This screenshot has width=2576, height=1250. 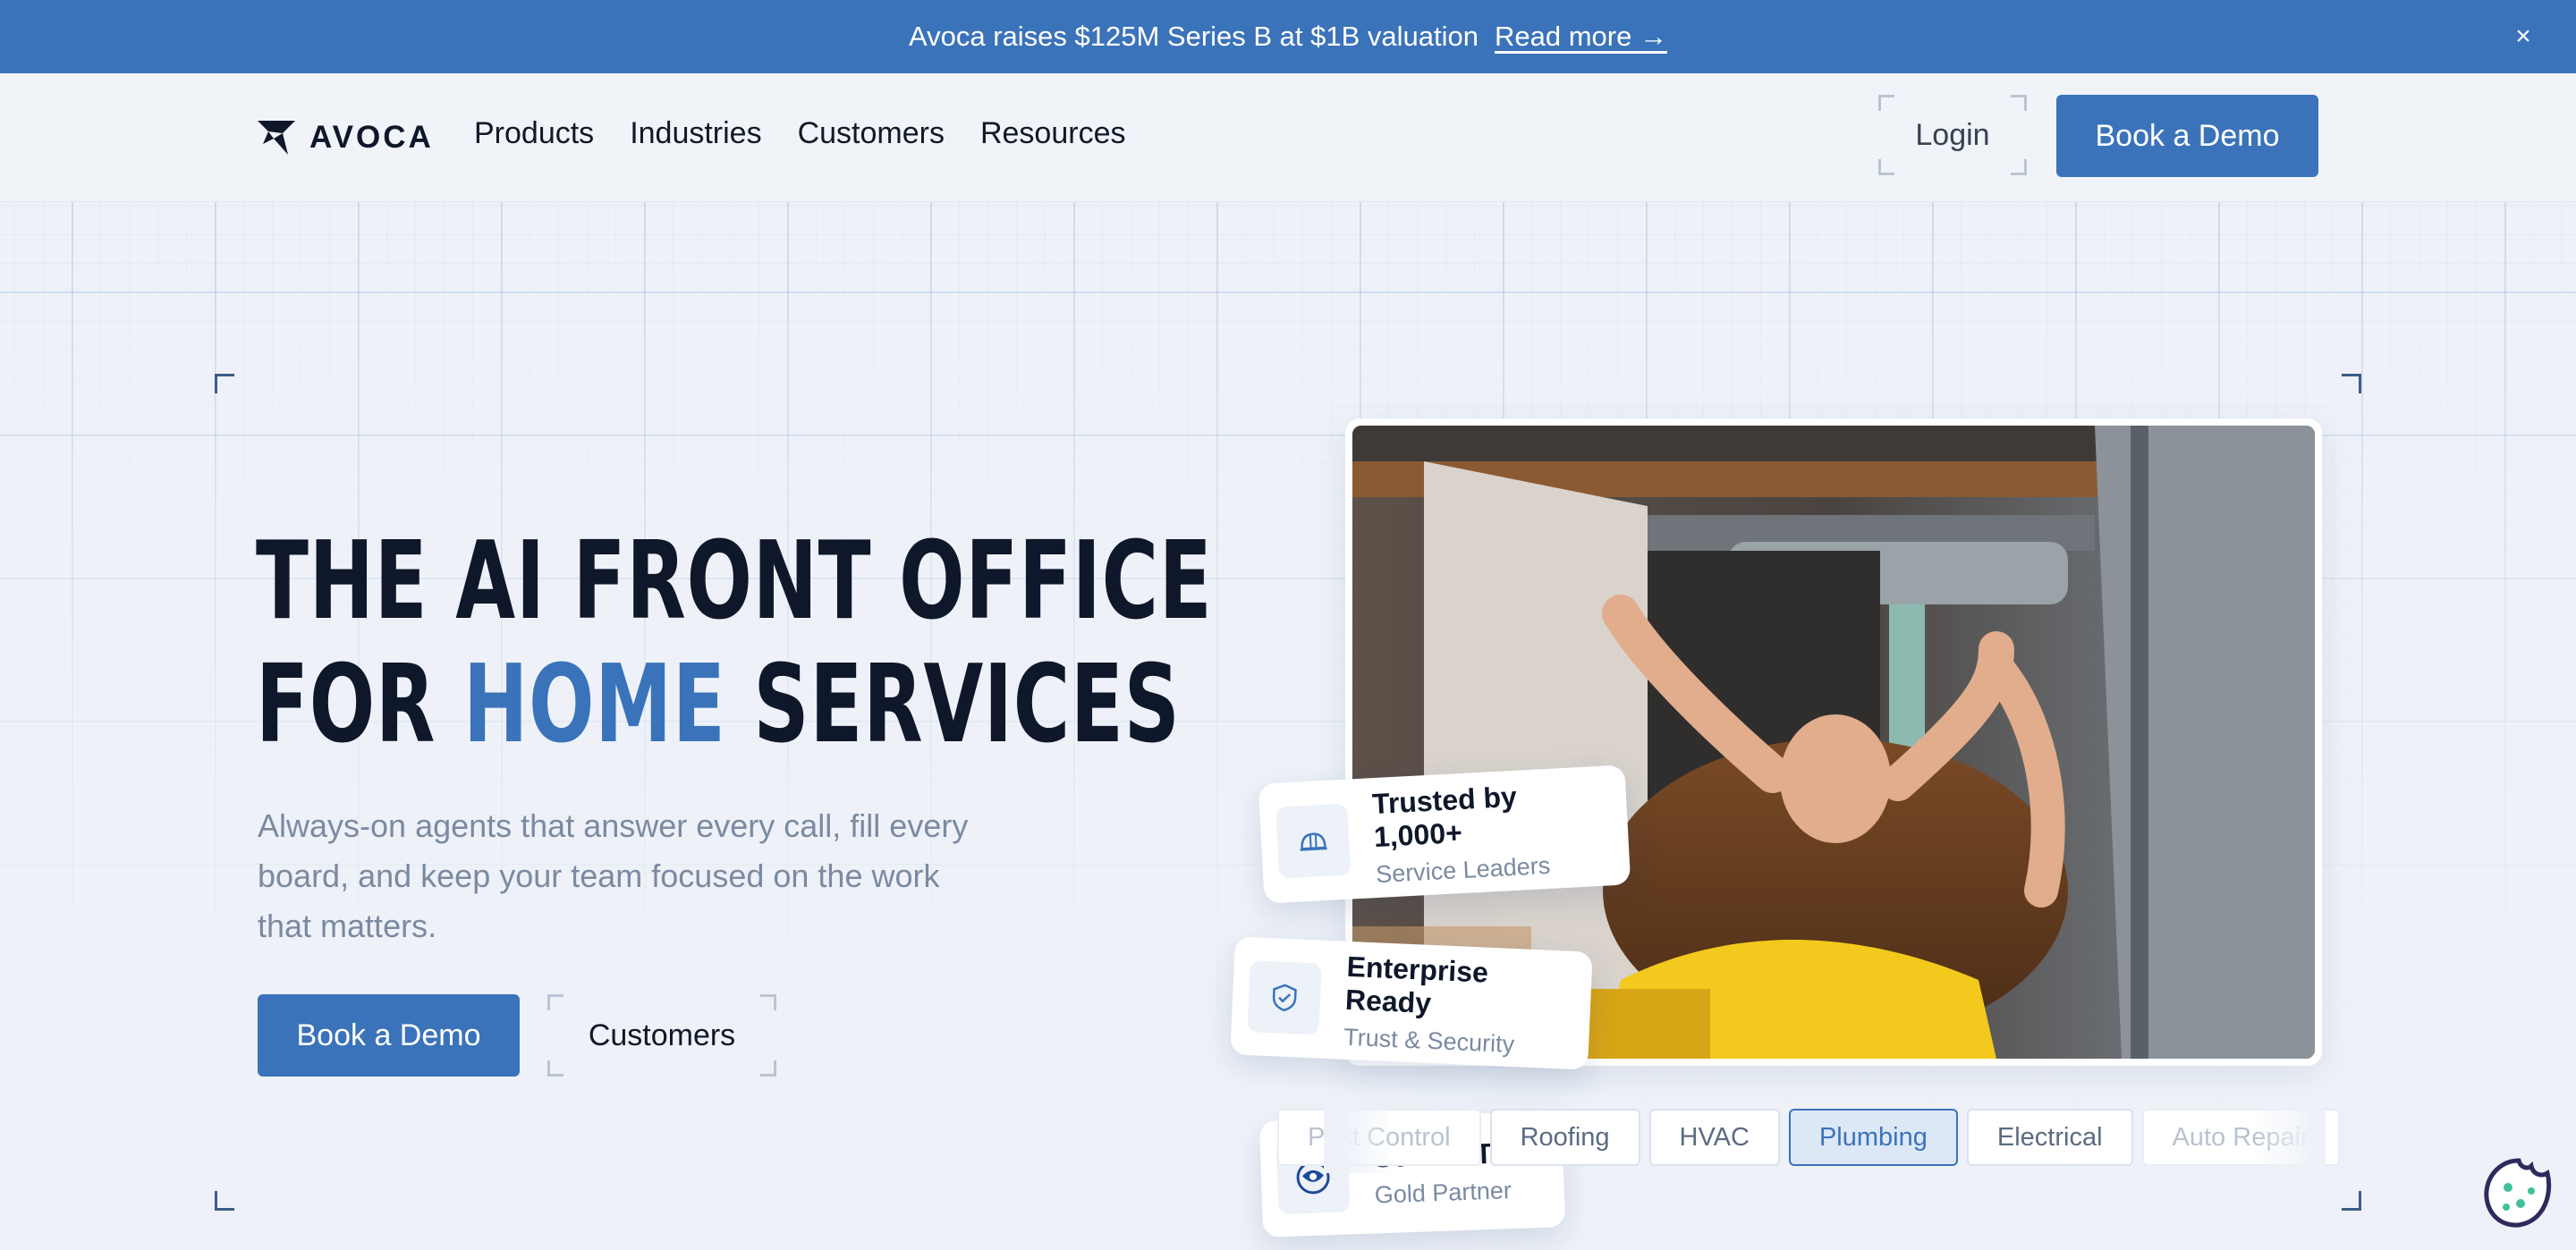 I want to click on hero-secondary-cta-label: Customers, so click(x=662, y=1035).